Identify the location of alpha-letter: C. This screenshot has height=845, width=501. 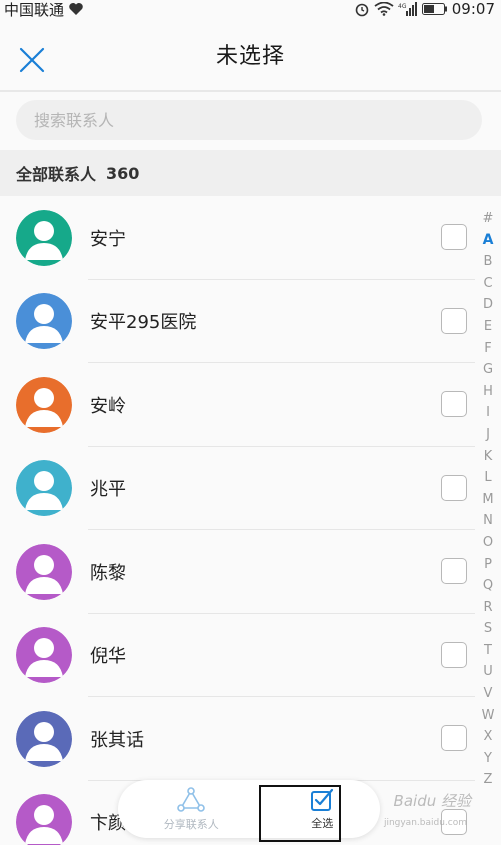
(487, 284).